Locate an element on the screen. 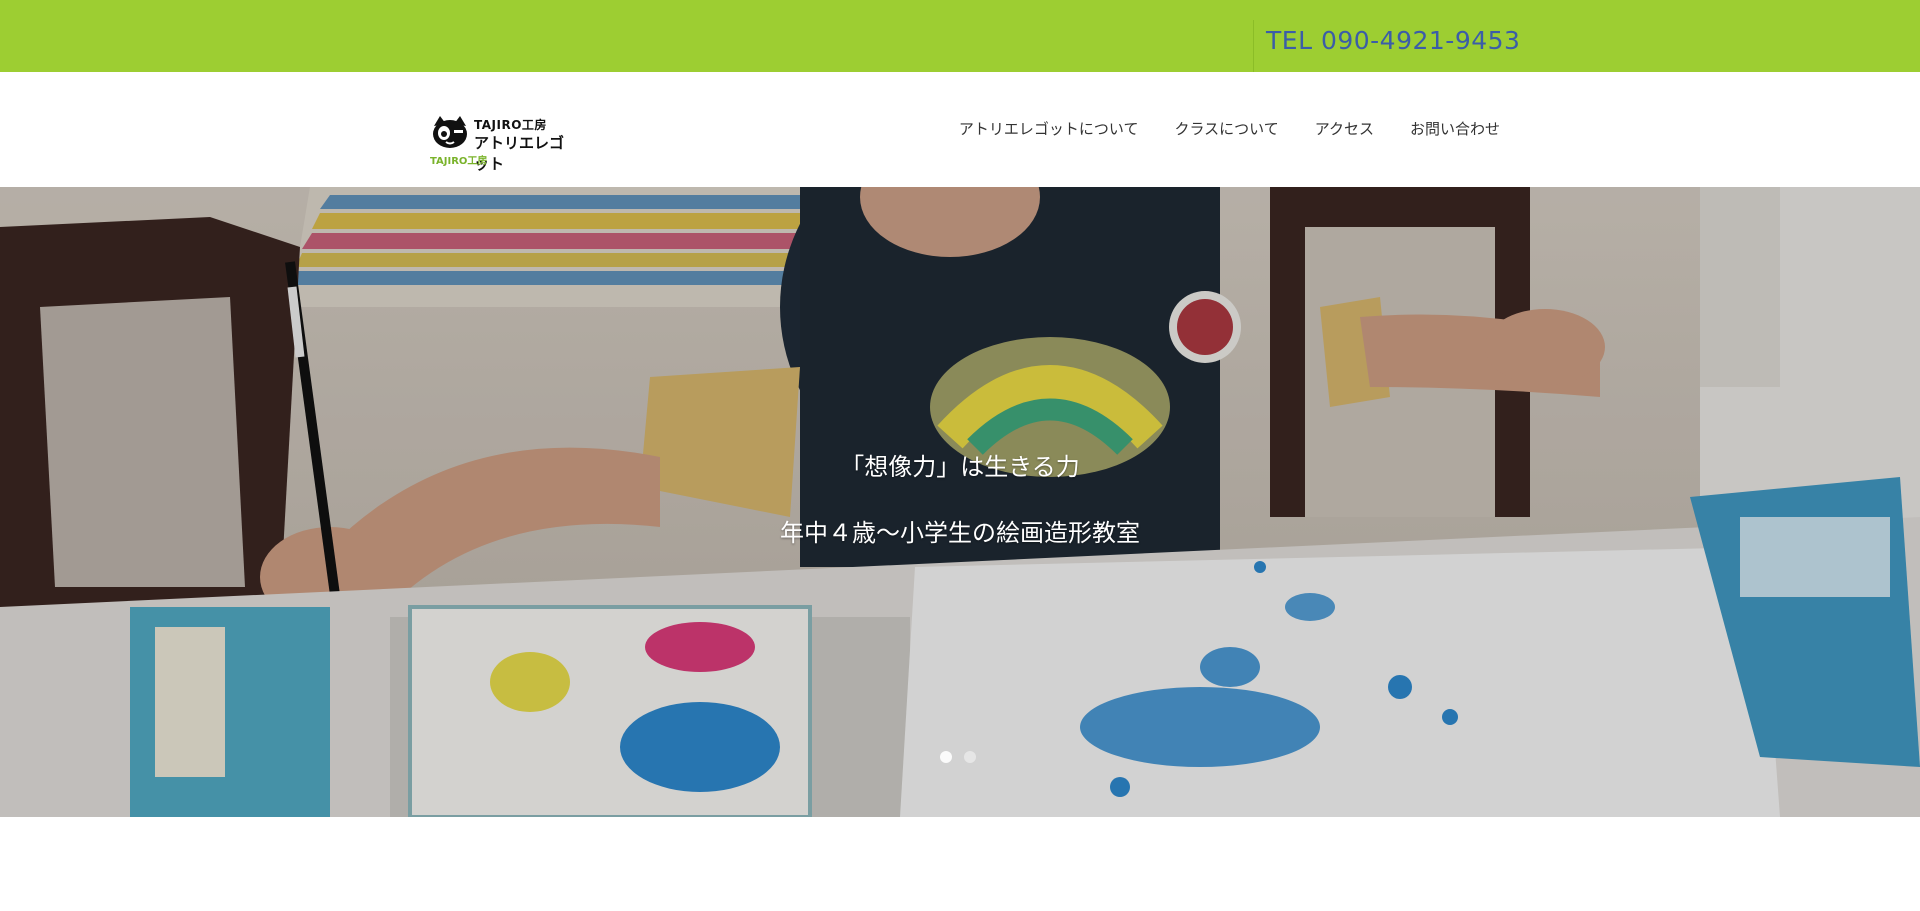  slider-pagination is located at coordinates (958, 757).